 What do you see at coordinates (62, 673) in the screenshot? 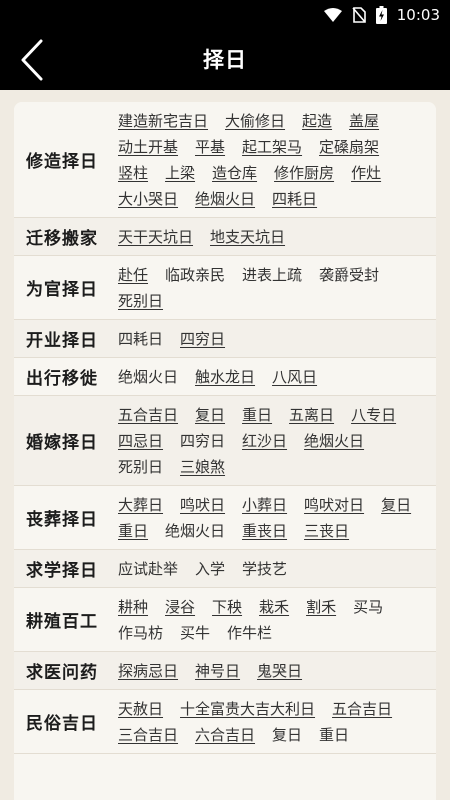
I see `category-name: 求医问药` at bounding box center [62, 673].